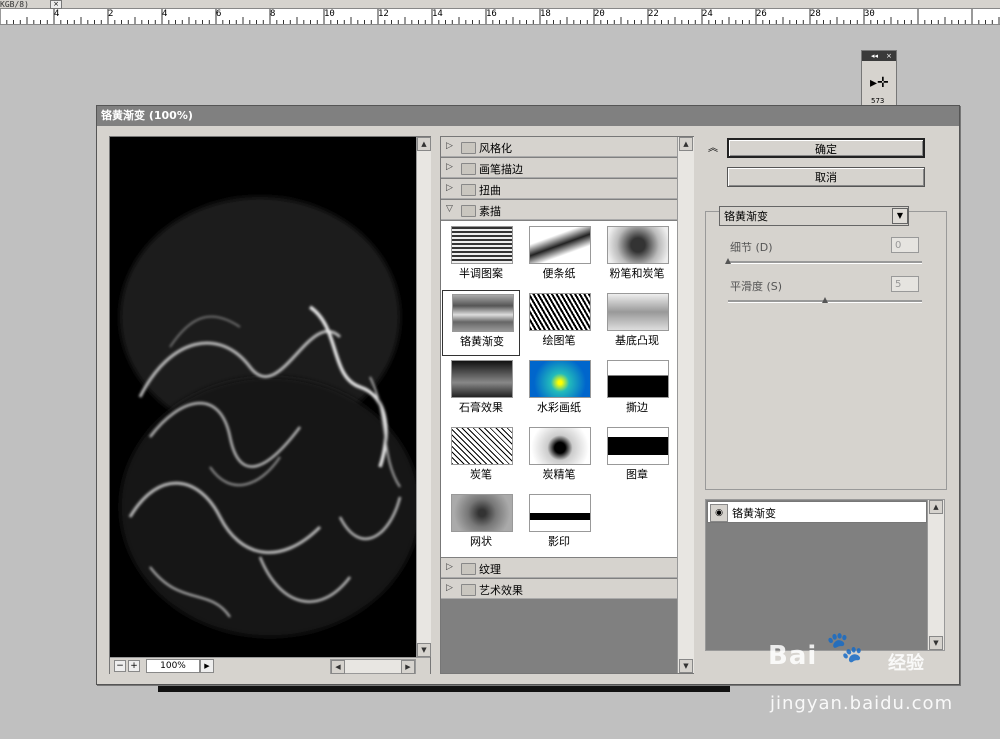 The image size is (1000, 739). What do you see at coordinates (823, 261) in the screenshot?
I see `detail-slider` at bounding box center [823, 261].